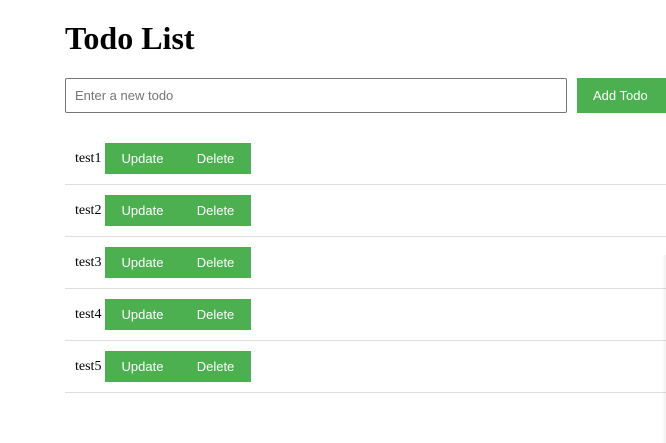 Image resolution: width=666 pixels, height=443 pixels. I want to click on add-todo-form: Add Todo, so click(365, 95).